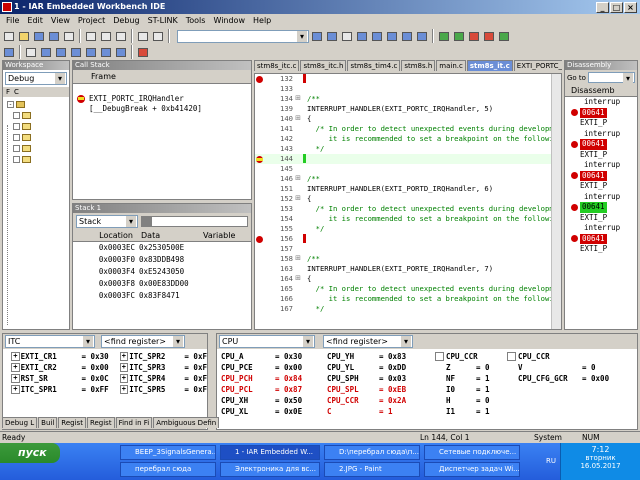  What do you see at coordinates (374, 65) in the screenshot?
I see `tab-stm8s-tim4-c: stm8s_tim4.c` at bounding box center [374, 65].